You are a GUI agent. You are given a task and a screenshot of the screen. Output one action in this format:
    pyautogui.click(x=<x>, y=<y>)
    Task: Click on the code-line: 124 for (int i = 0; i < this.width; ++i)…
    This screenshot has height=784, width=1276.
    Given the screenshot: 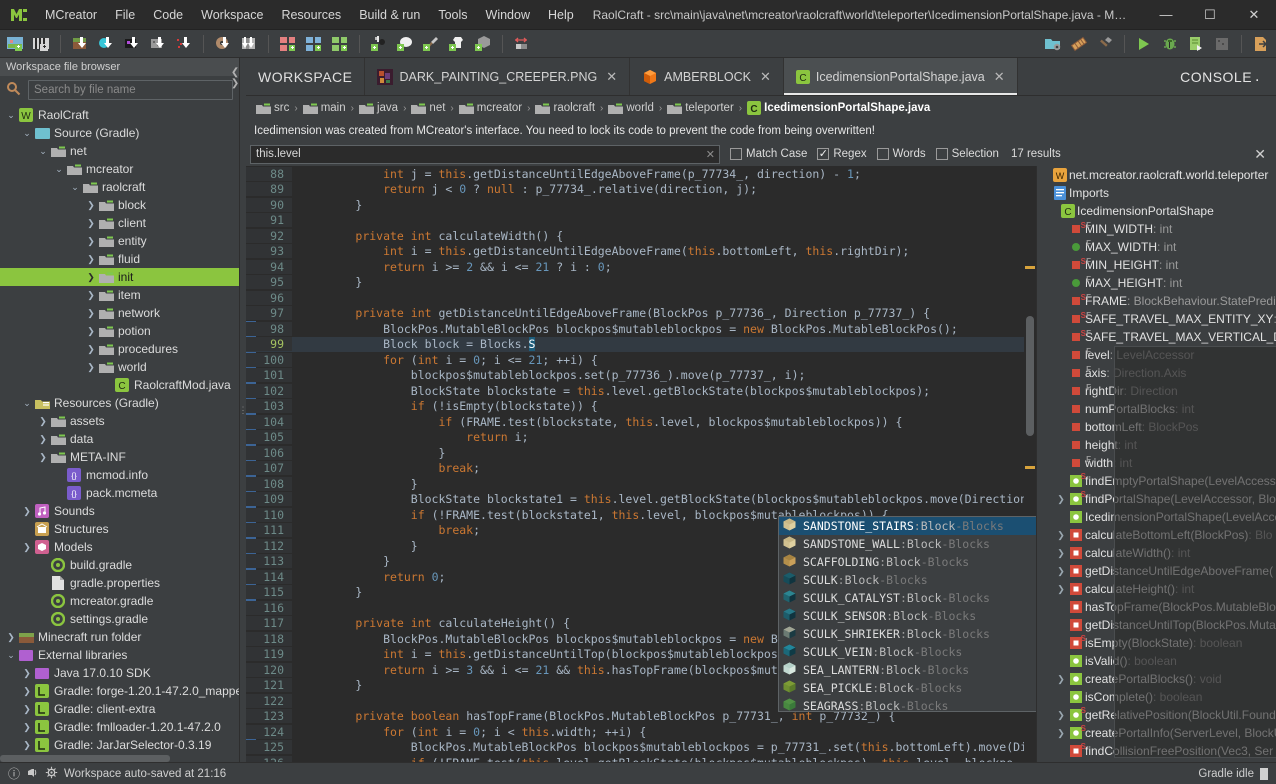 What is the action you would take?
    pyautogui.click(x=641, y=732)
    